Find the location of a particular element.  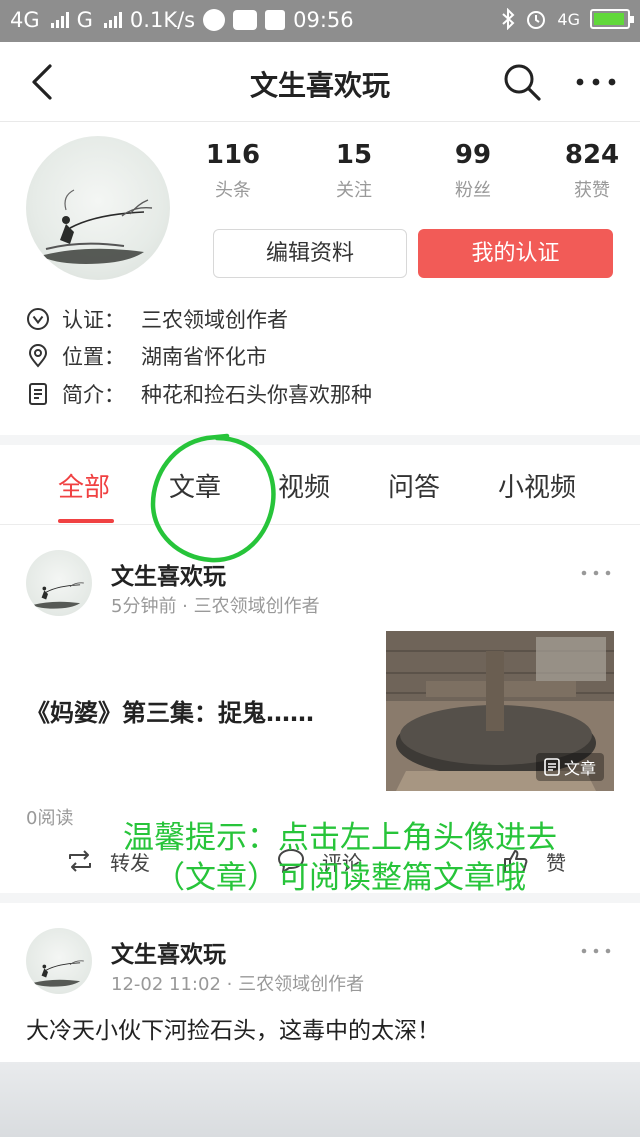

top-nav-bar: 文生喜欢玩 is located at coordinates (320, 82).